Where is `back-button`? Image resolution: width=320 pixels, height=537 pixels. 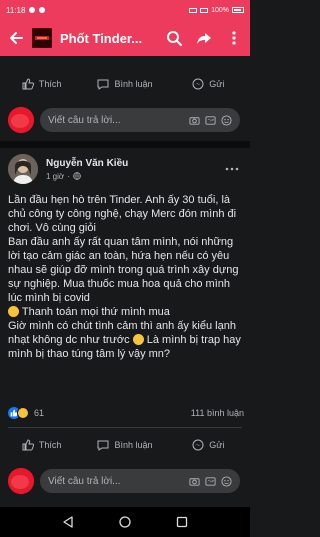
back-button is located at coordinates (16, 38).